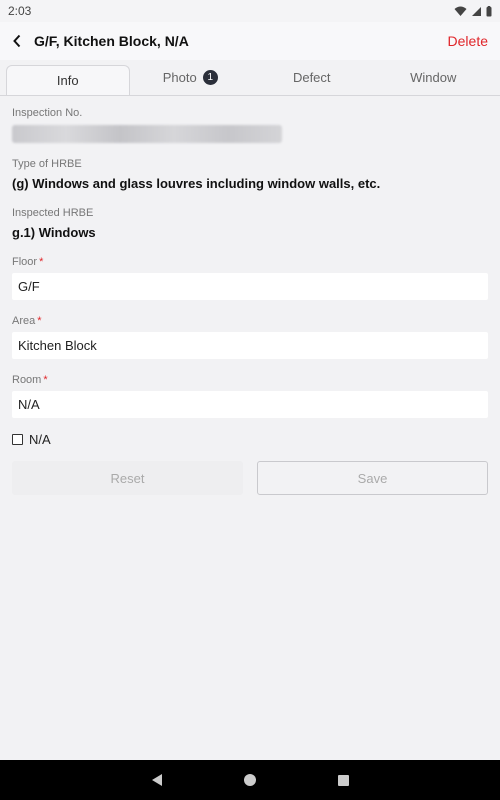 This screenshot has width=500, height=800. I want to click on nav-recents-button, so click(343, 780).